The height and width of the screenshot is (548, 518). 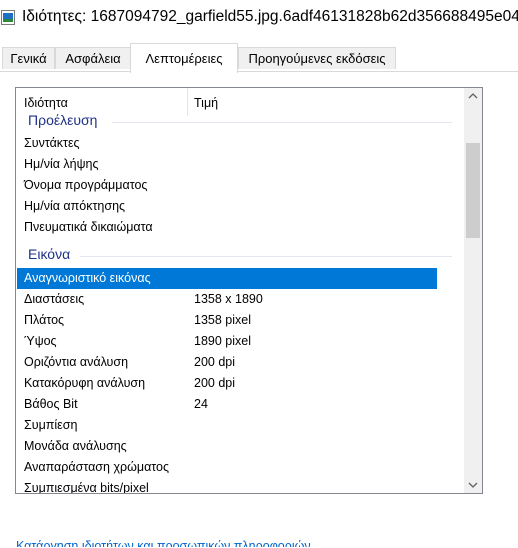 I want to click on column-header-property: Ιδιότητα, so click(x=46, y=103).